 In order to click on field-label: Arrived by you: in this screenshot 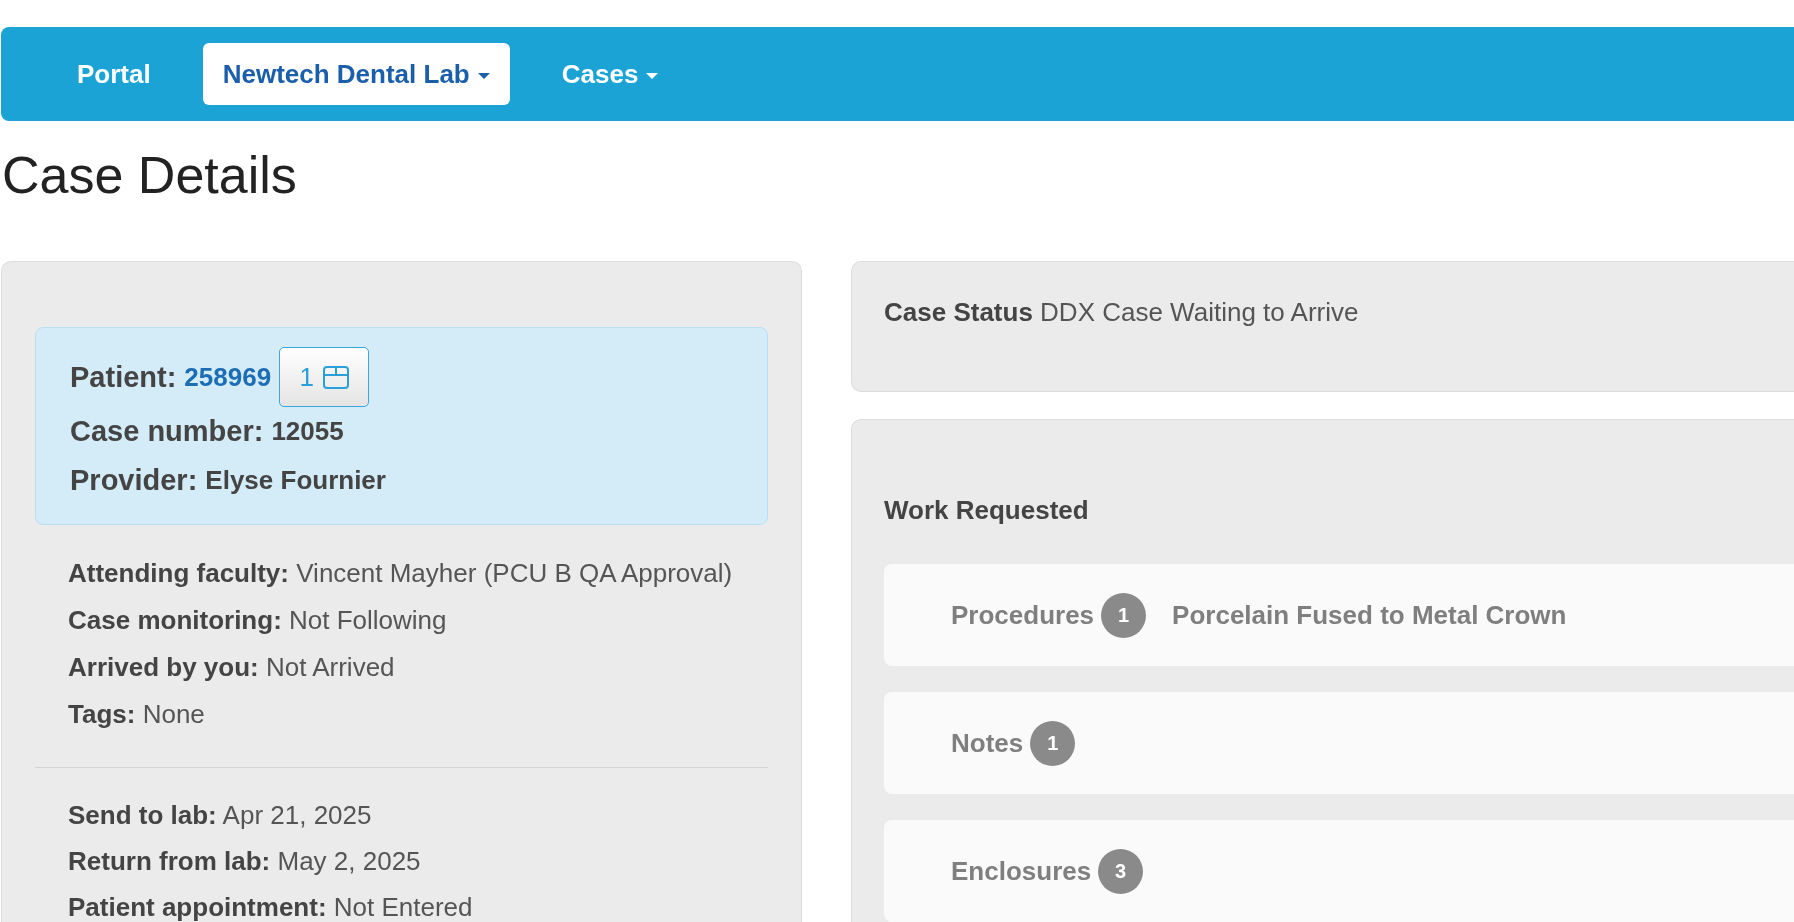, I will do `click(163, 667)`.